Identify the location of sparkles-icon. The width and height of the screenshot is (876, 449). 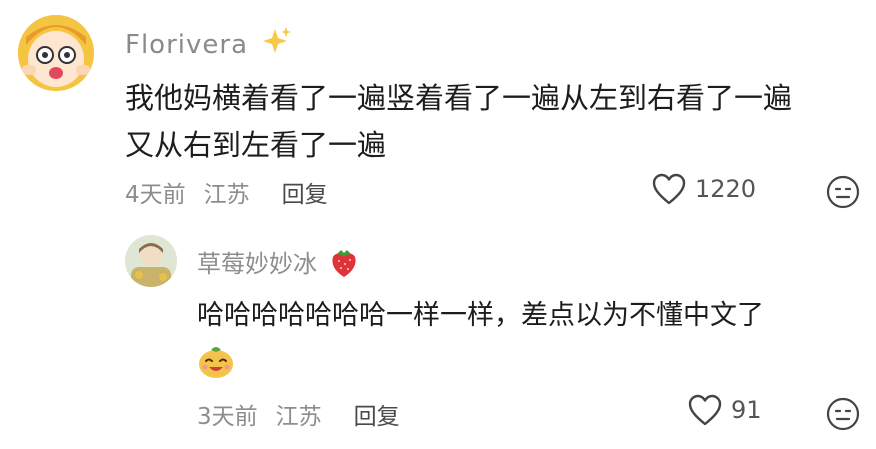
(277, 40).